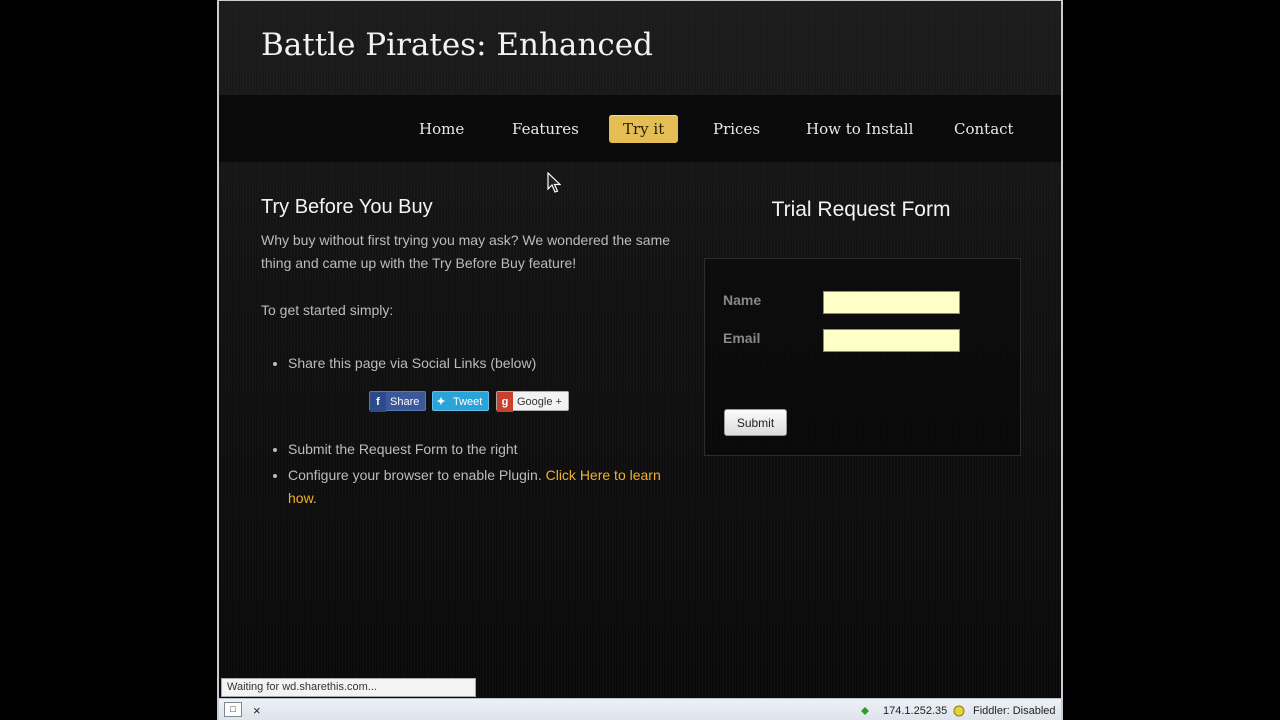  Describe the element at coordinates (984, 129) in the screenshot. I see `nav-item-contact: Contact` at that location.